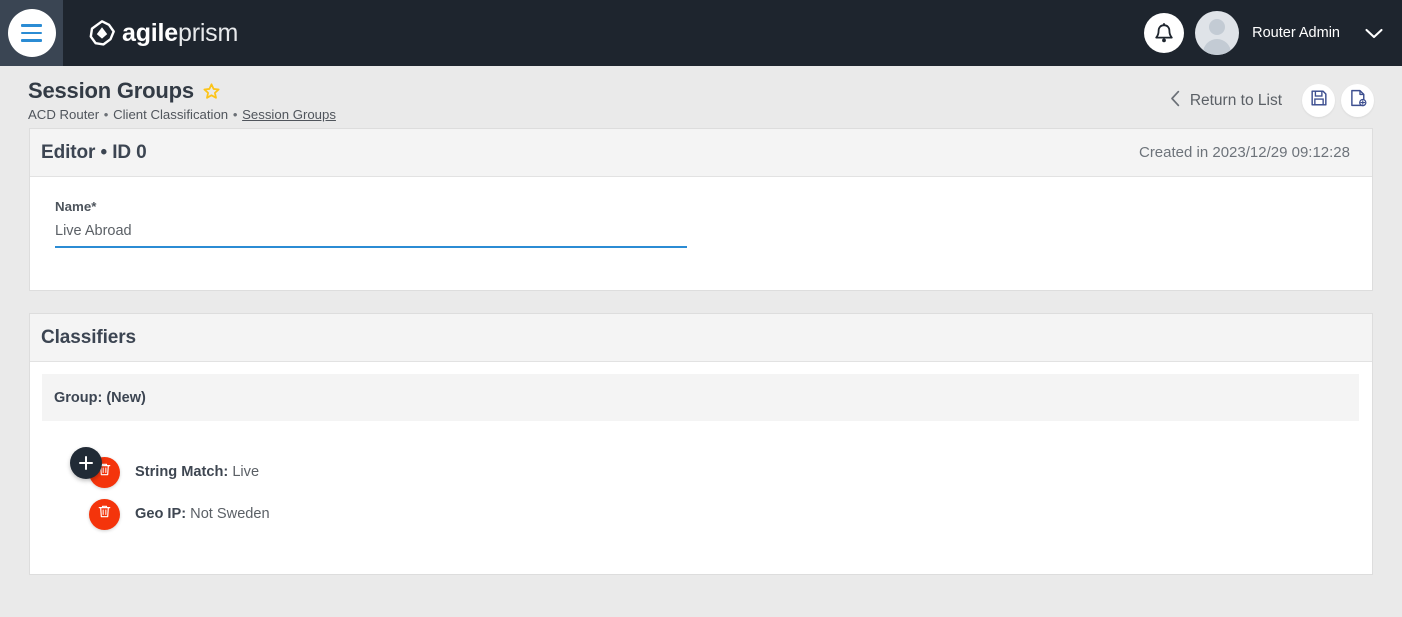  Describe the element at coordinates (150, 32) in the screenshot. I see `brand-name-bold: agile` at that location.